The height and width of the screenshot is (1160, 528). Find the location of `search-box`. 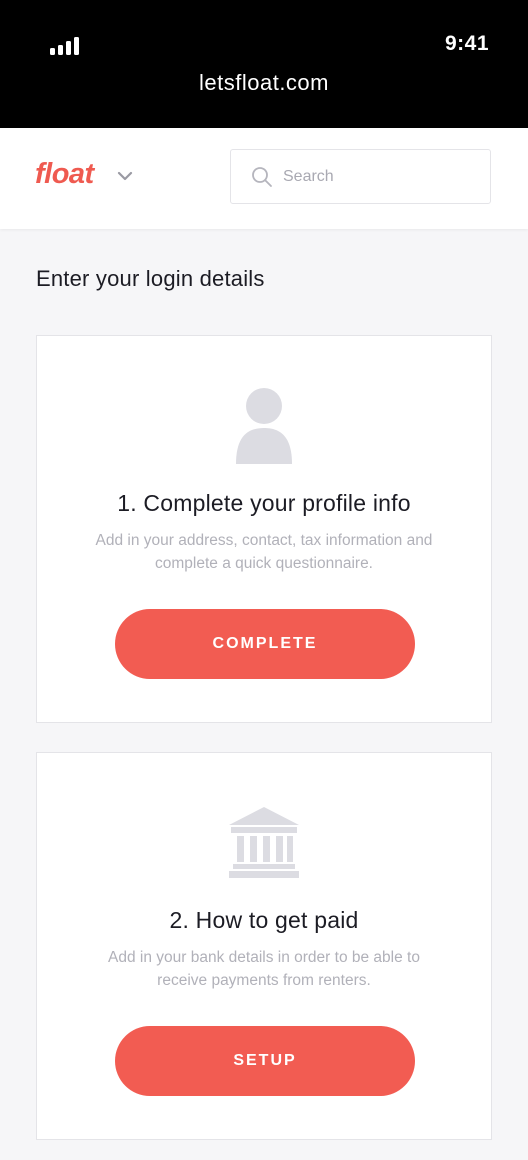

search-box is located at coordinates (360, 176).